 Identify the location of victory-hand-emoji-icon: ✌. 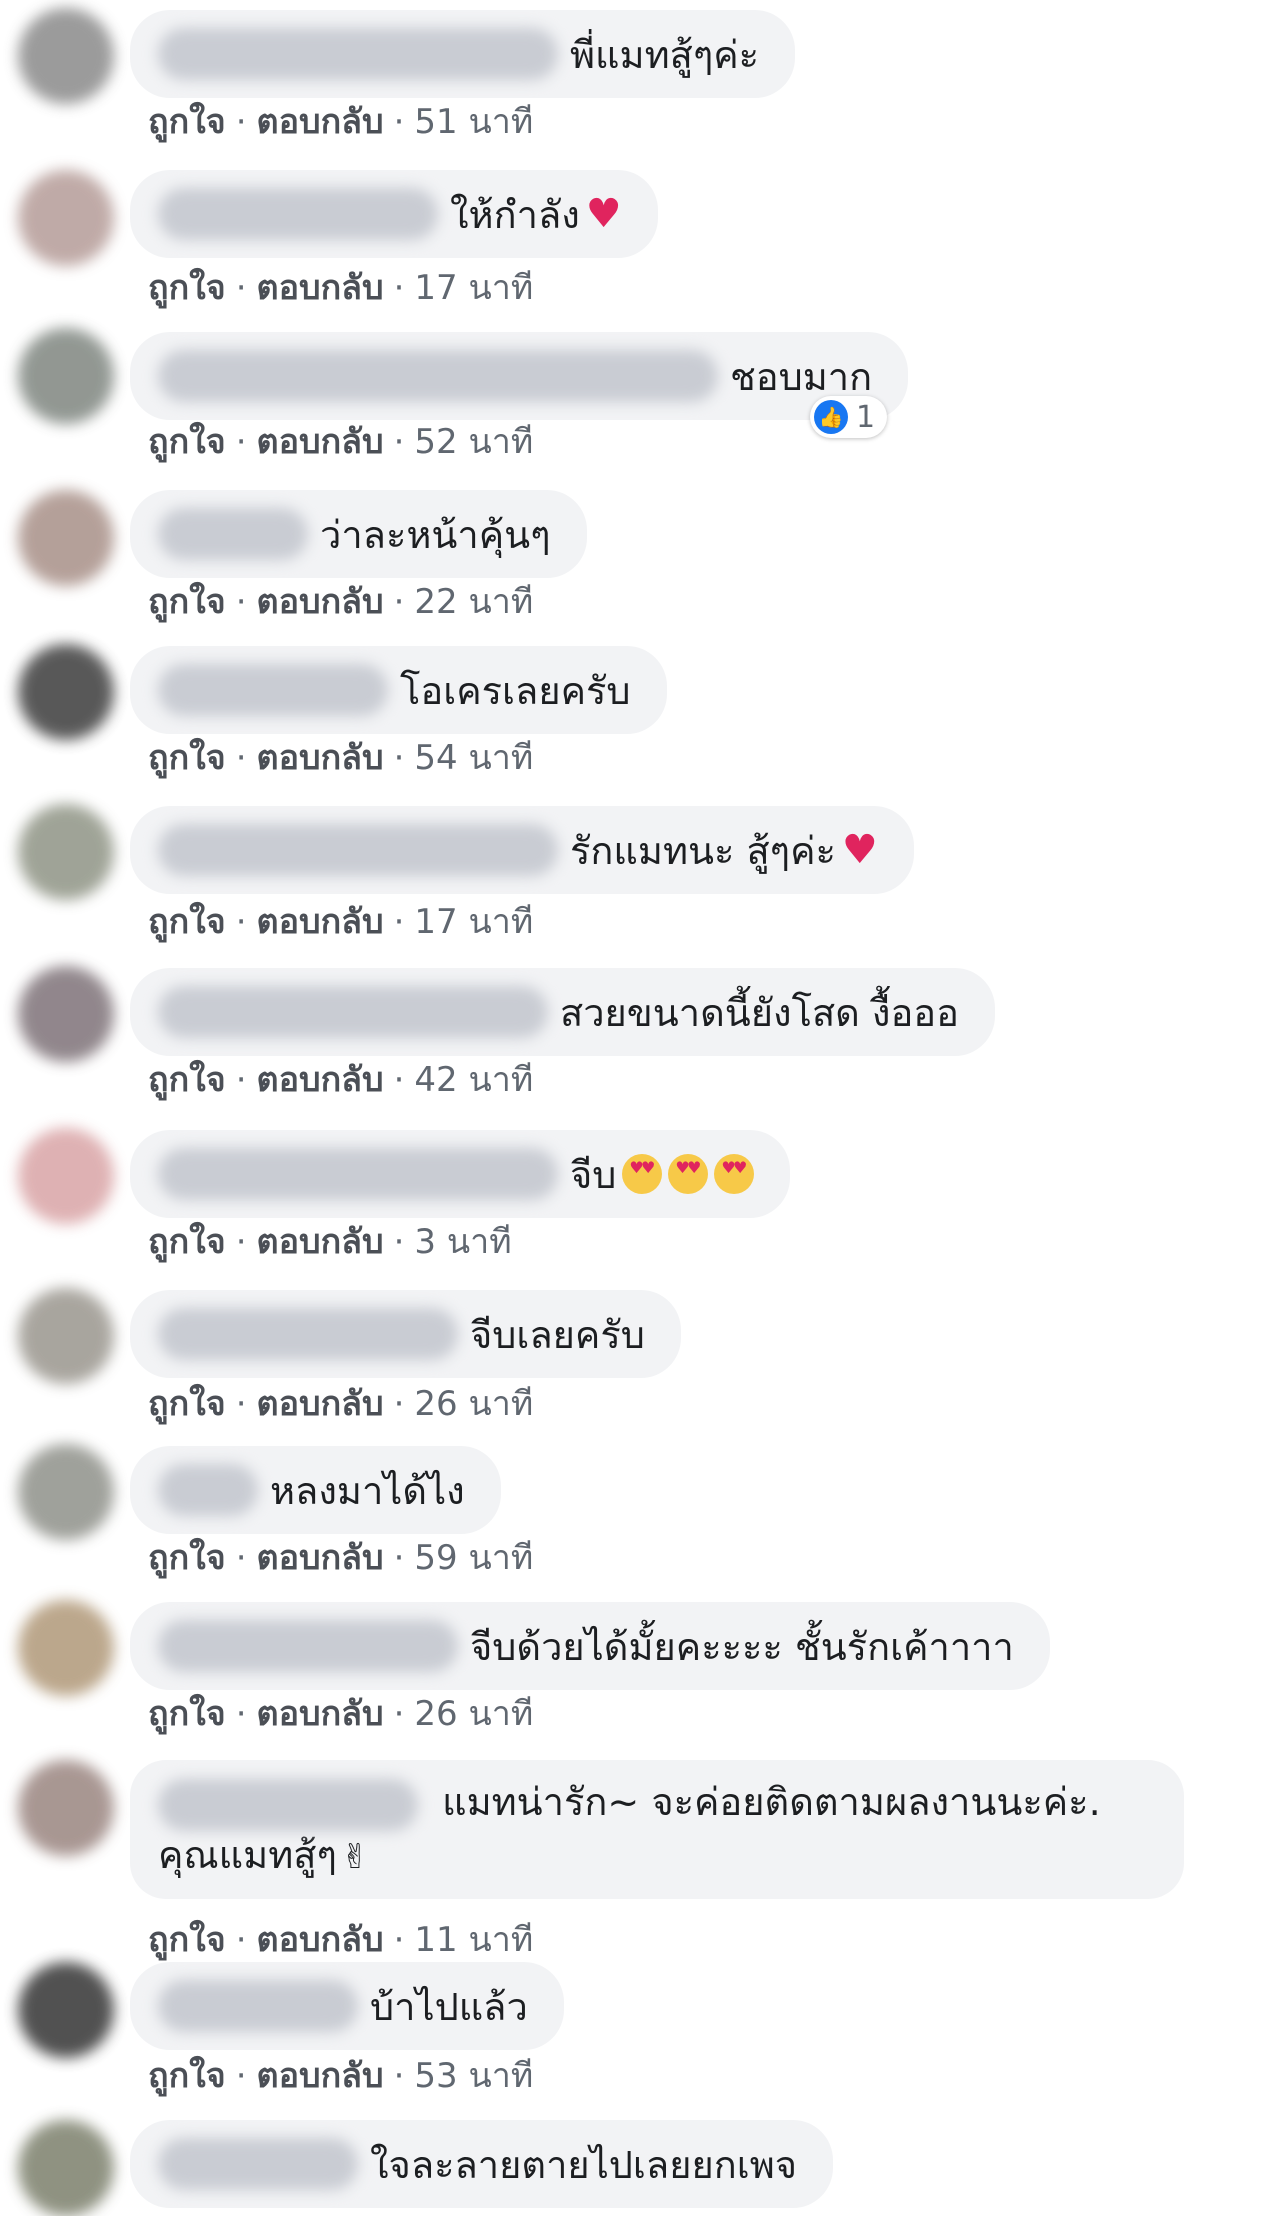
(355, 1856).